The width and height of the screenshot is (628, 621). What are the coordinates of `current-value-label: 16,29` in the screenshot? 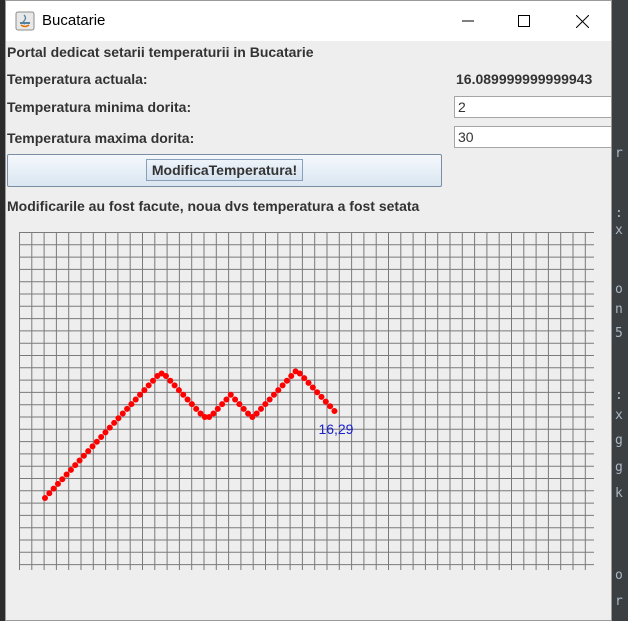 It's located at (335, 429).